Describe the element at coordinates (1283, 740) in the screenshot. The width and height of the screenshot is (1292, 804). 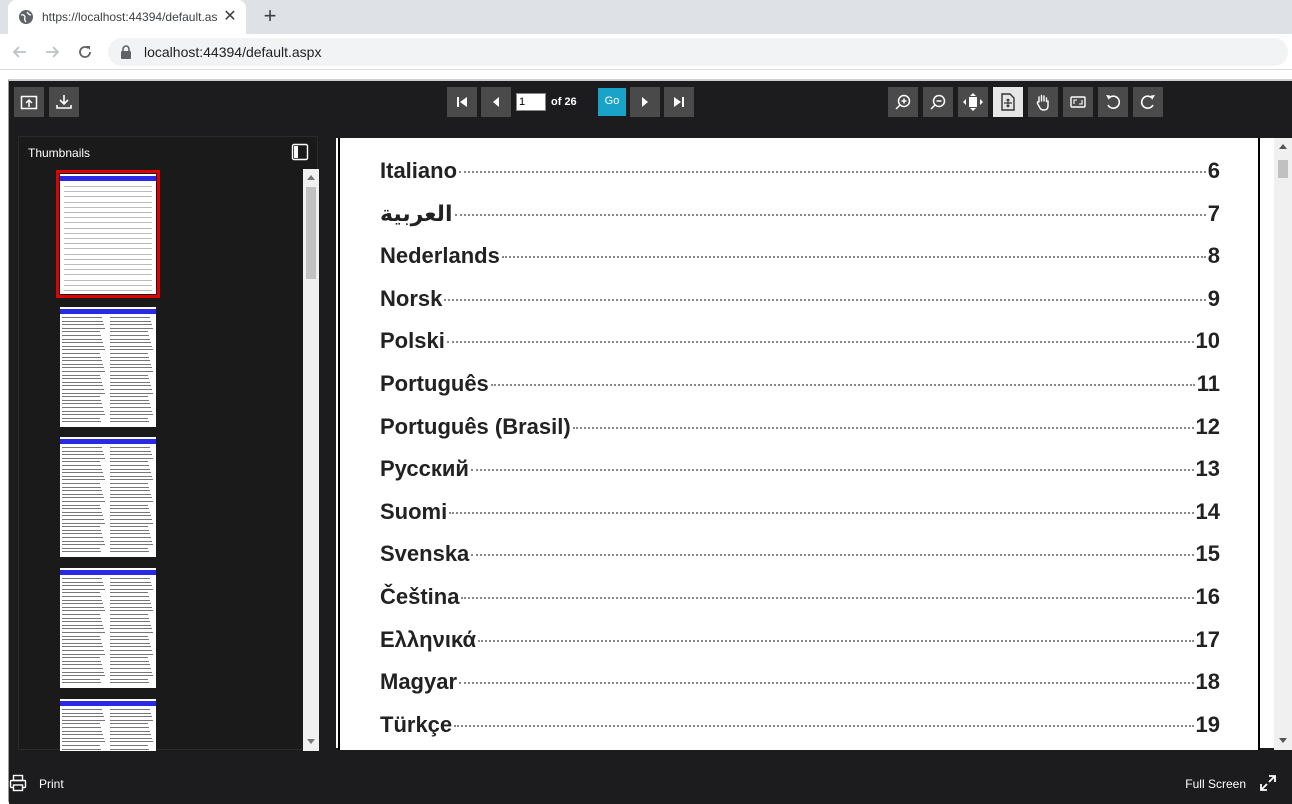
I see `doc-scroll-down-icon` at that location.